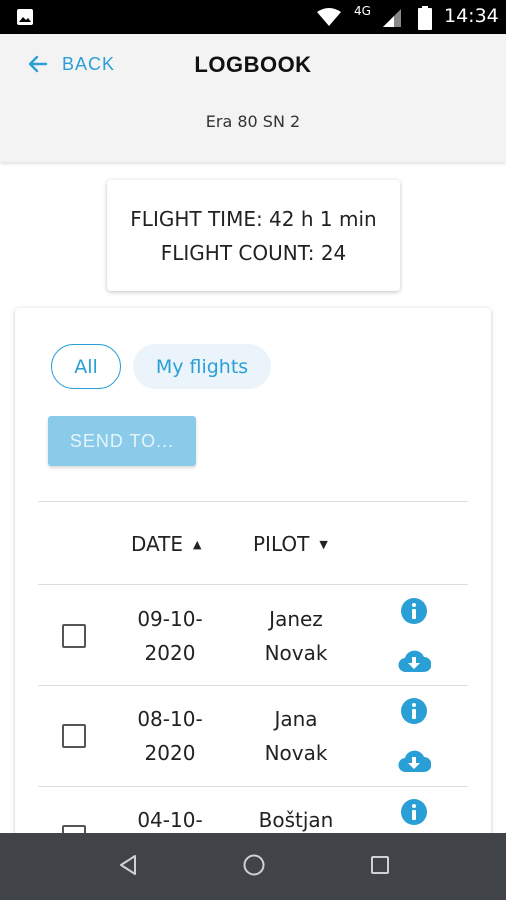  What do you see at coordinates (253, 235) in the screenshot?
I see `flight-summary-card: FLIGHT TIME: 42 h 1 min FLIGHT COUNT: 24` at bounding box center [253, 235].